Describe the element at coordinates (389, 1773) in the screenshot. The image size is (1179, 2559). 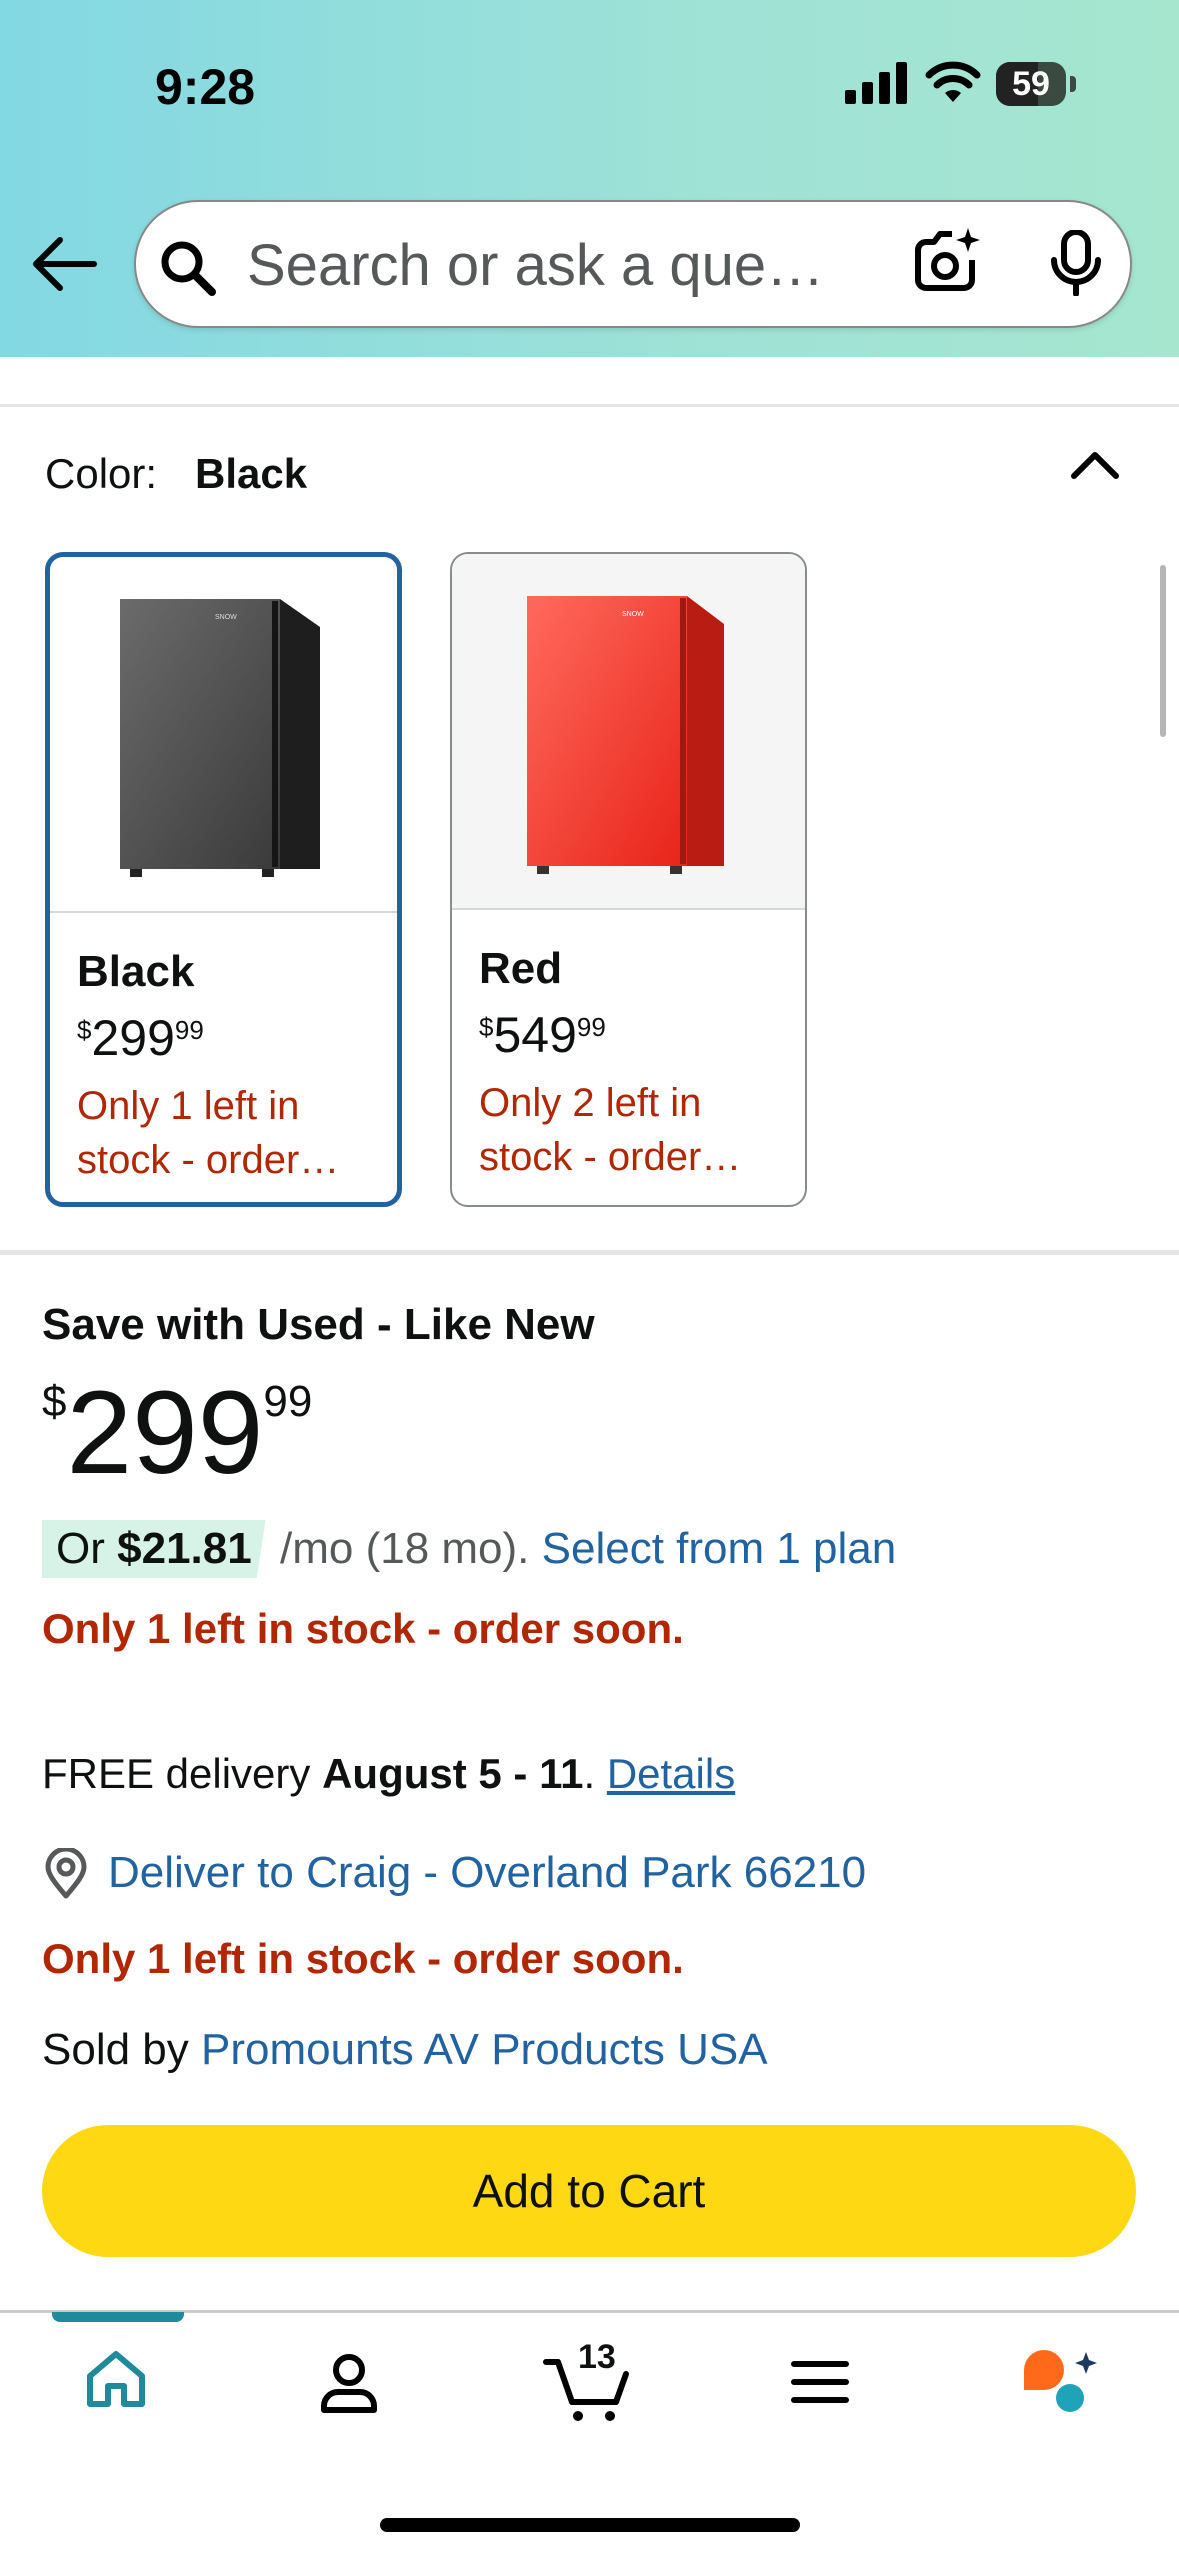
I see `delivery-info: FREE delivery August 5 - 11. Details` at that location.